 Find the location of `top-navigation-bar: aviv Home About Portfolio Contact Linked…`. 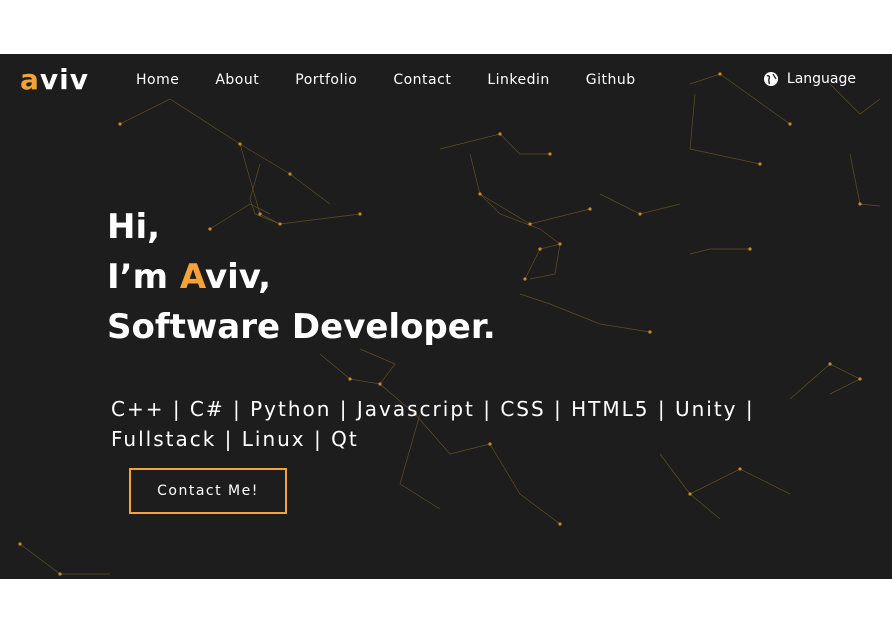

top-navigation-bar: aviv Home About Portfolio Contact Linked… is located at coordinates (446, 82).